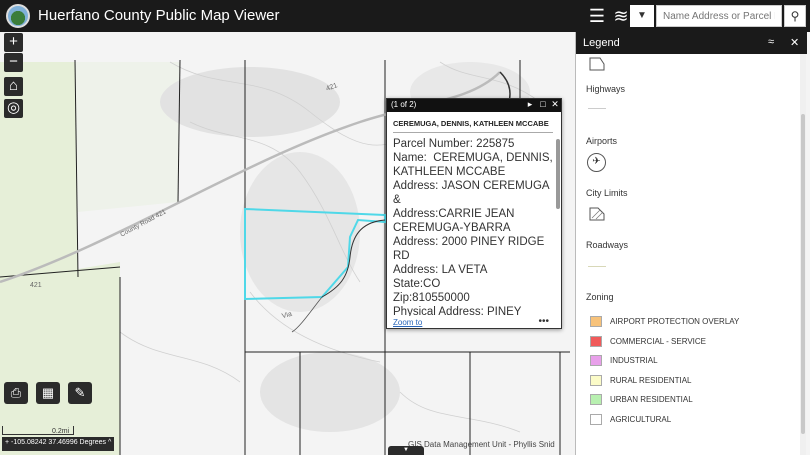 The image size is (810, 455). I want to click on home-icon: ⌂, so click(13, 86).